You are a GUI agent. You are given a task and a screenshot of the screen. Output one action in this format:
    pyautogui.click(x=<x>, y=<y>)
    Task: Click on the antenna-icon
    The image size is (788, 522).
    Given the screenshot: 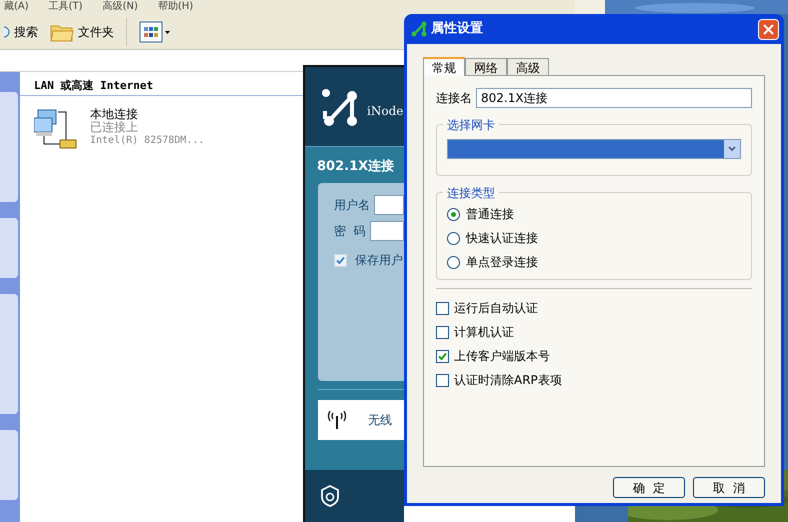 What is the action you would take?
    pyautogui.click(x=337, y=420)
    